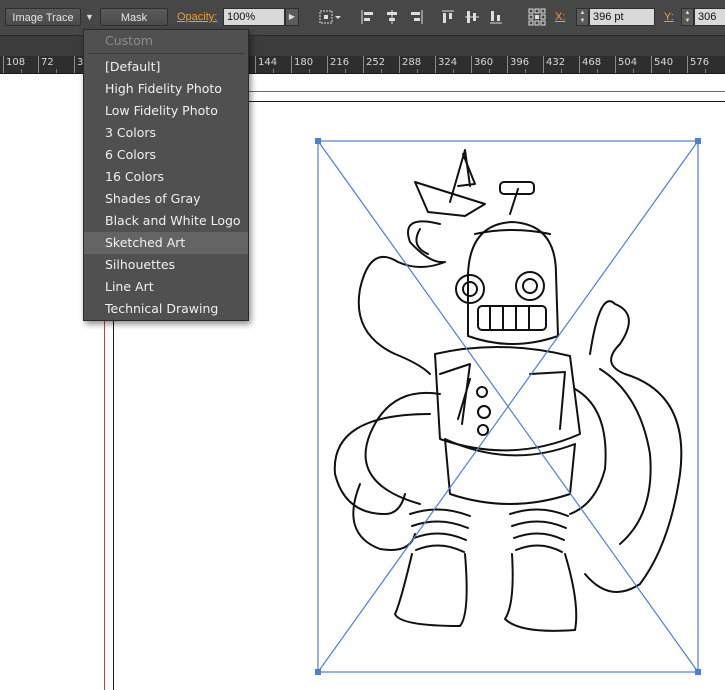  What do you see at coordinates (628, 62) in the screenshot?
I see `ruler-label: 504` at bounding box center [628, 62].